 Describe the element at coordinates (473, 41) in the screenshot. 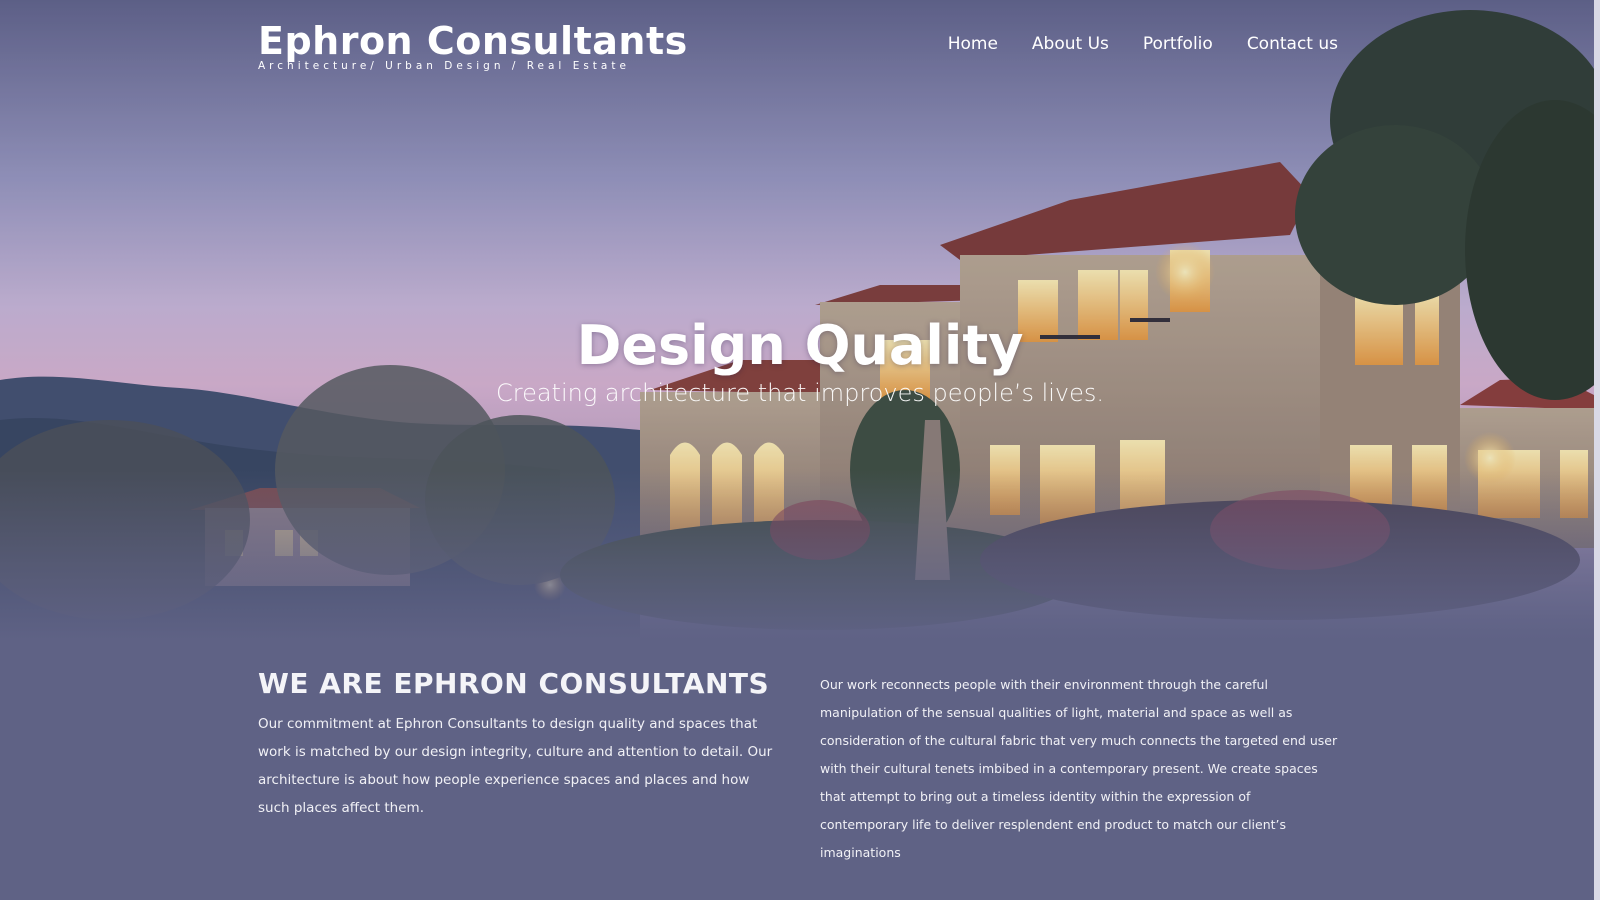

I see `brand-name: Ephron Consultants` at that location.